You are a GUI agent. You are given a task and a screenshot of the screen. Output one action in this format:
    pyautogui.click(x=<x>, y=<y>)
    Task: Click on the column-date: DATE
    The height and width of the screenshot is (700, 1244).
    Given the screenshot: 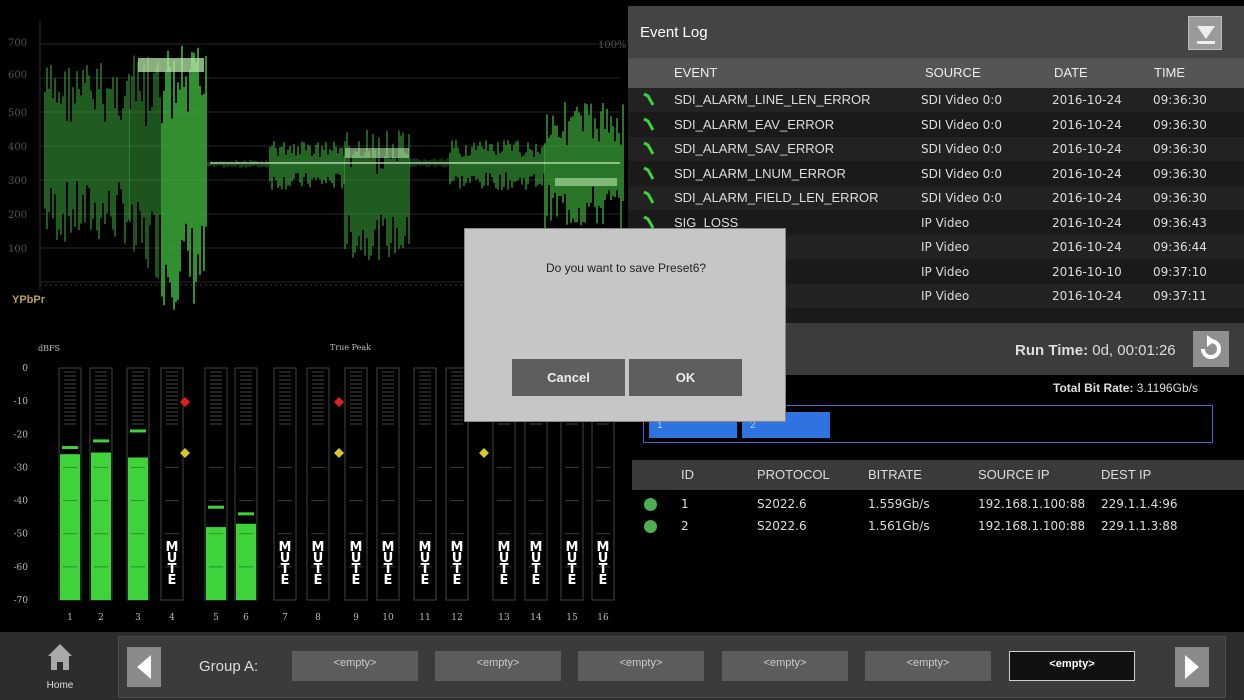 What is the action you would take?
    pyautogui.click(x=1071, y=72)
    